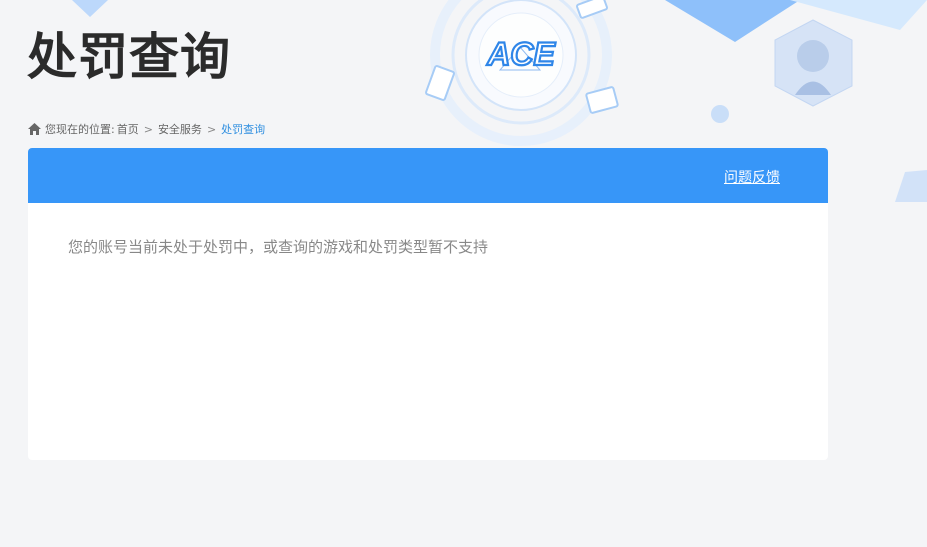 The image size is (927, 547). I want to click on floating-card-top, so click(592, 9).